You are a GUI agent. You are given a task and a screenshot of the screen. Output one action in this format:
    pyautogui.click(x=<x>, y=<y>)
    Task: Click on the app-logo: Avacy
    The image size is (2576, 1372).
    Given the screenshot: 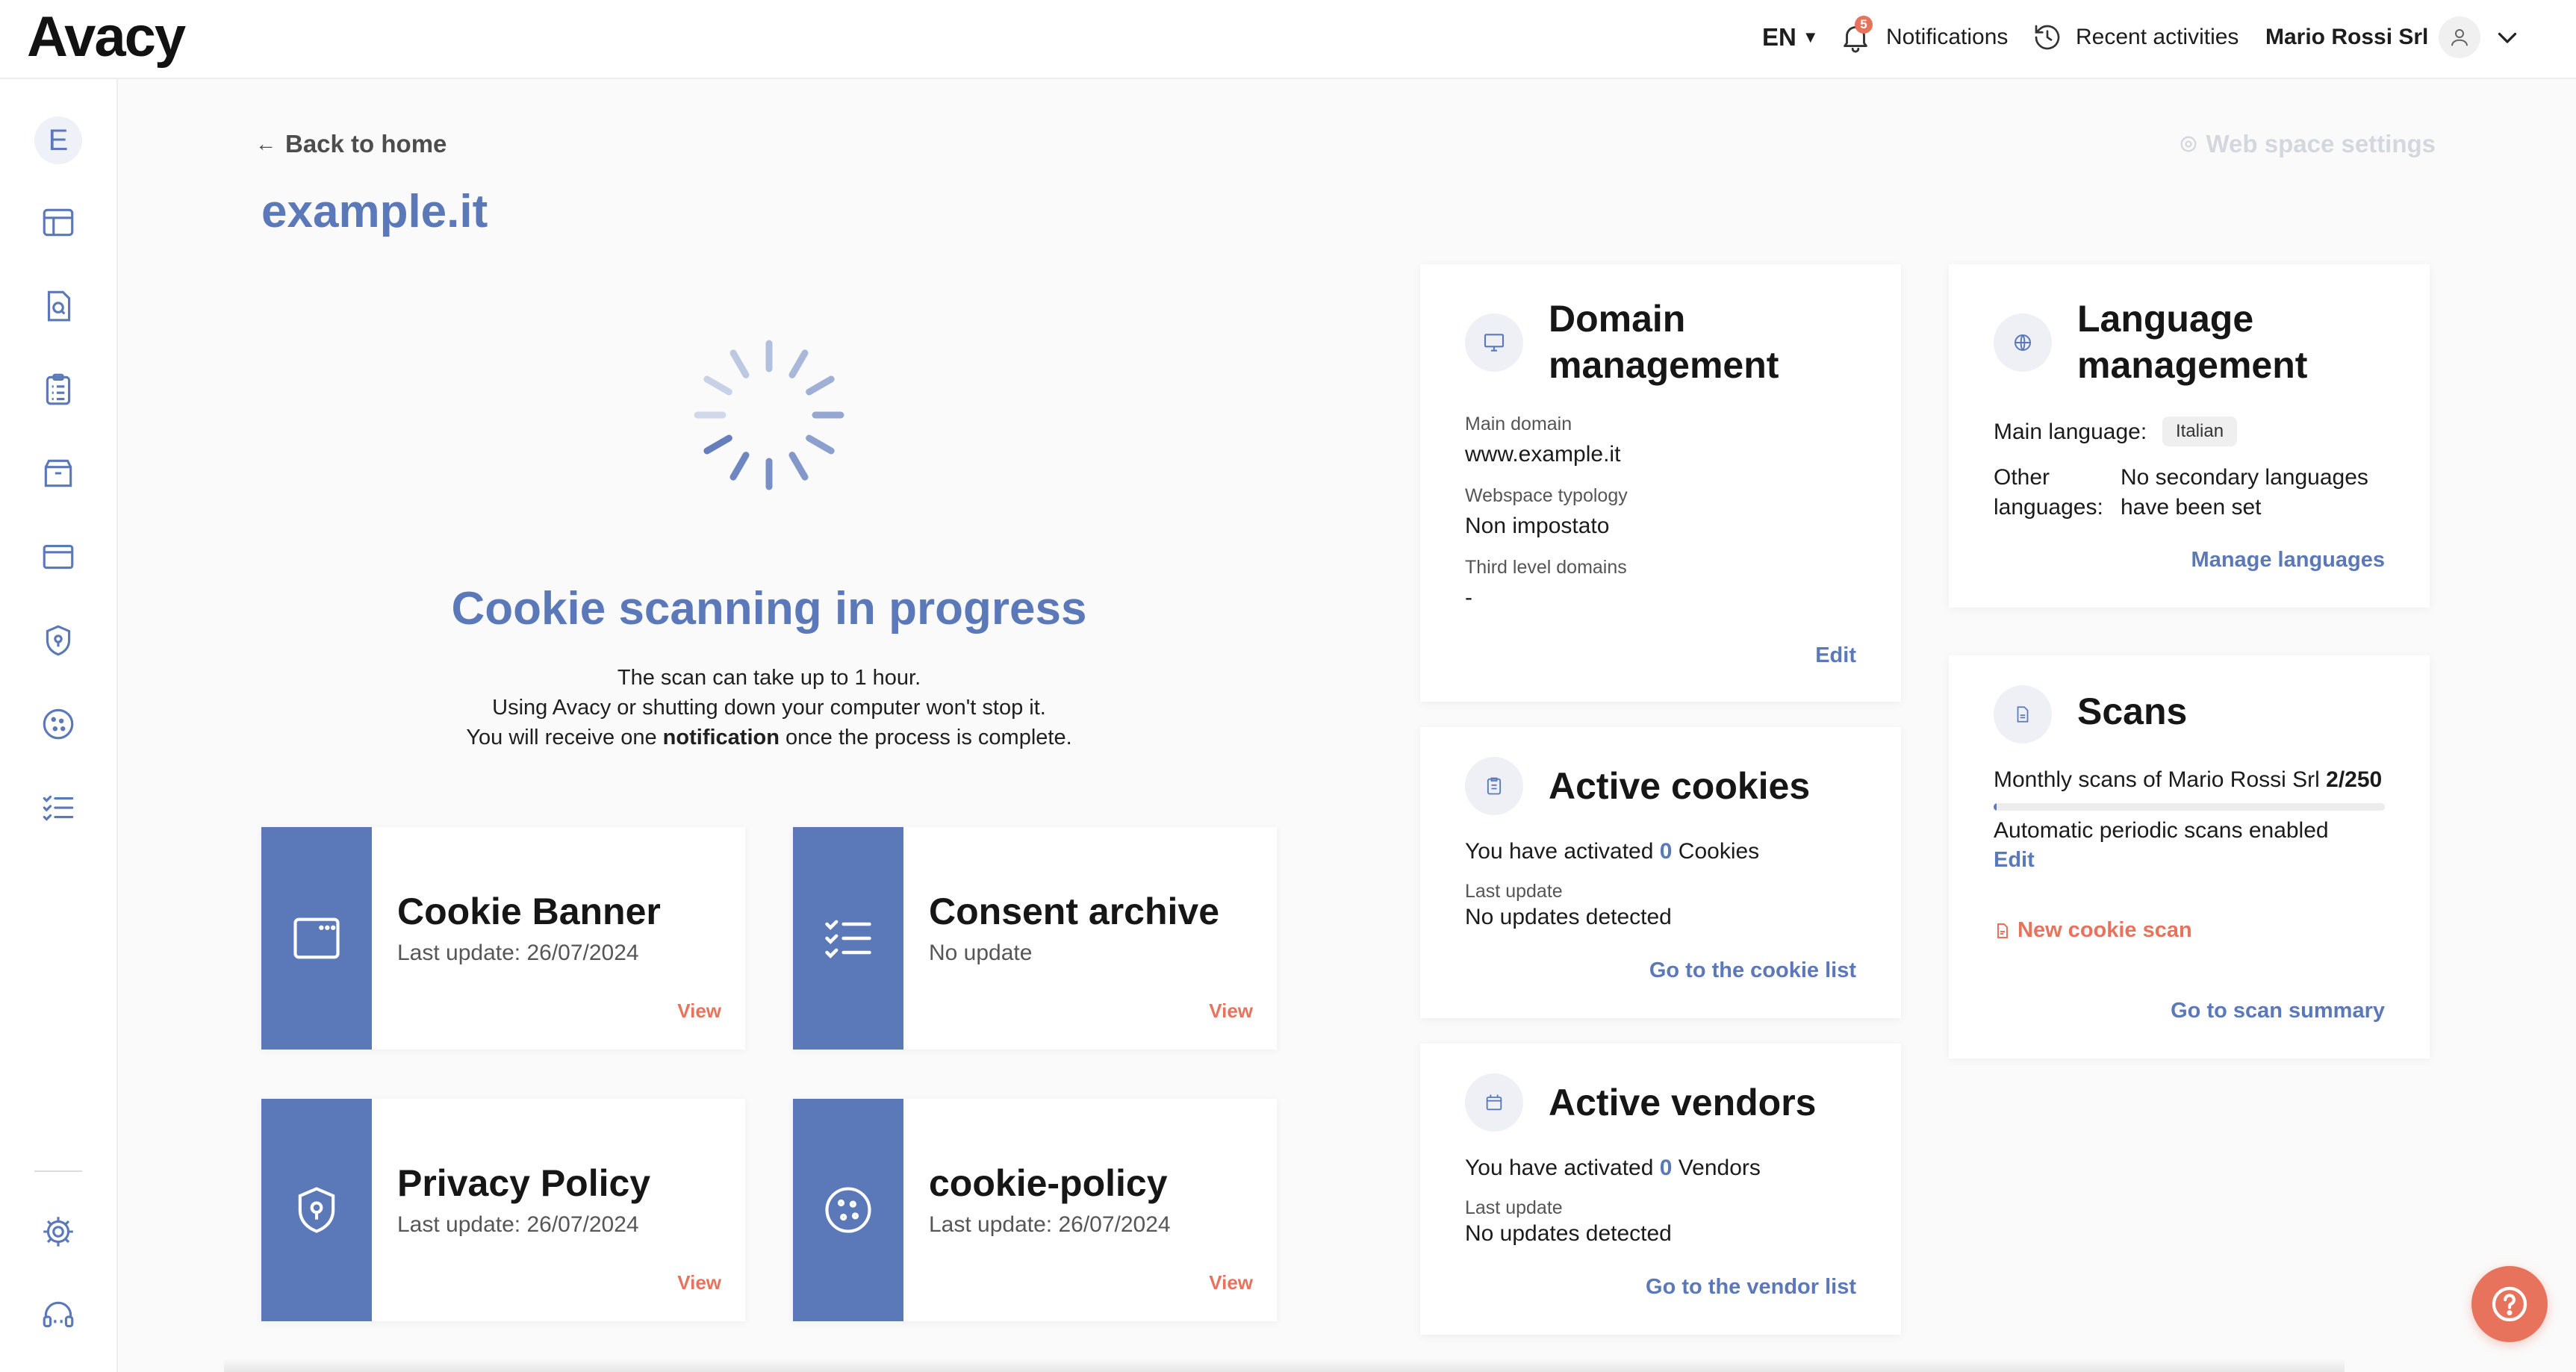 What is the action you would take?
    pyautogui.click(x=106, y=37)
    